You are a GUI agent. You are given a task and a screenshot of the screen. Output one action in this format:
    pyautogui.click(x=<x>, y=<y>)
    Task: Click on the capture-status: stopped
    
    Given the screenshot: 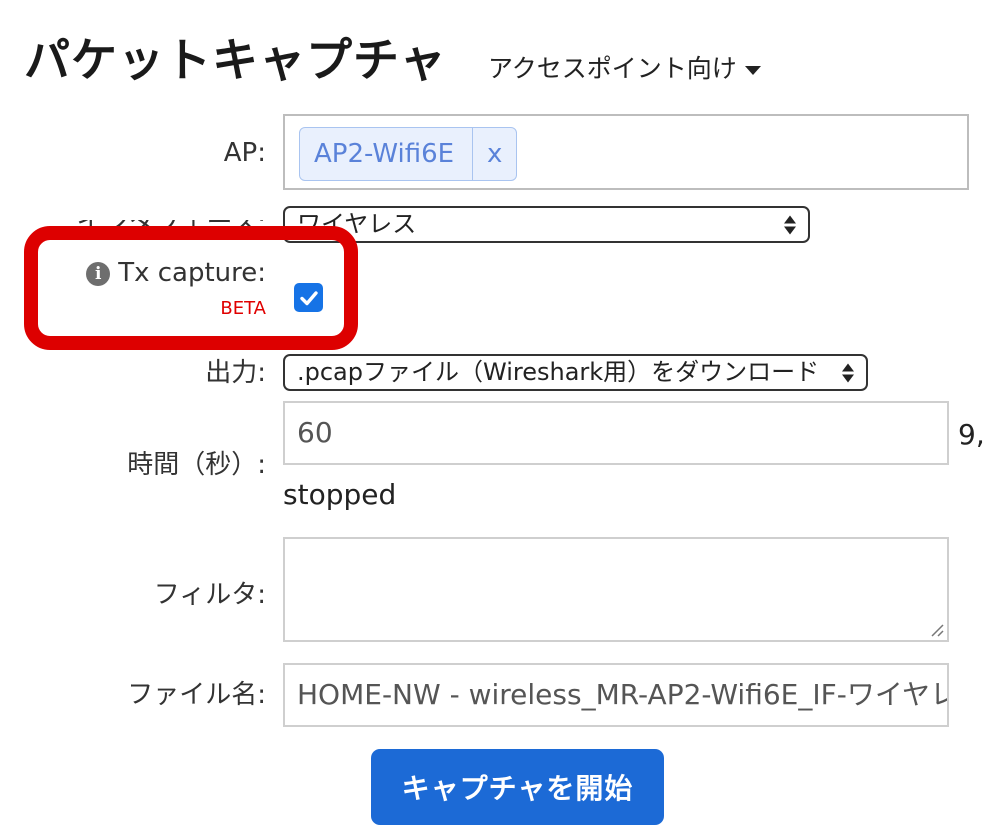 What is the action you would take?
    pyautogui.click(x=340, y=494)
    